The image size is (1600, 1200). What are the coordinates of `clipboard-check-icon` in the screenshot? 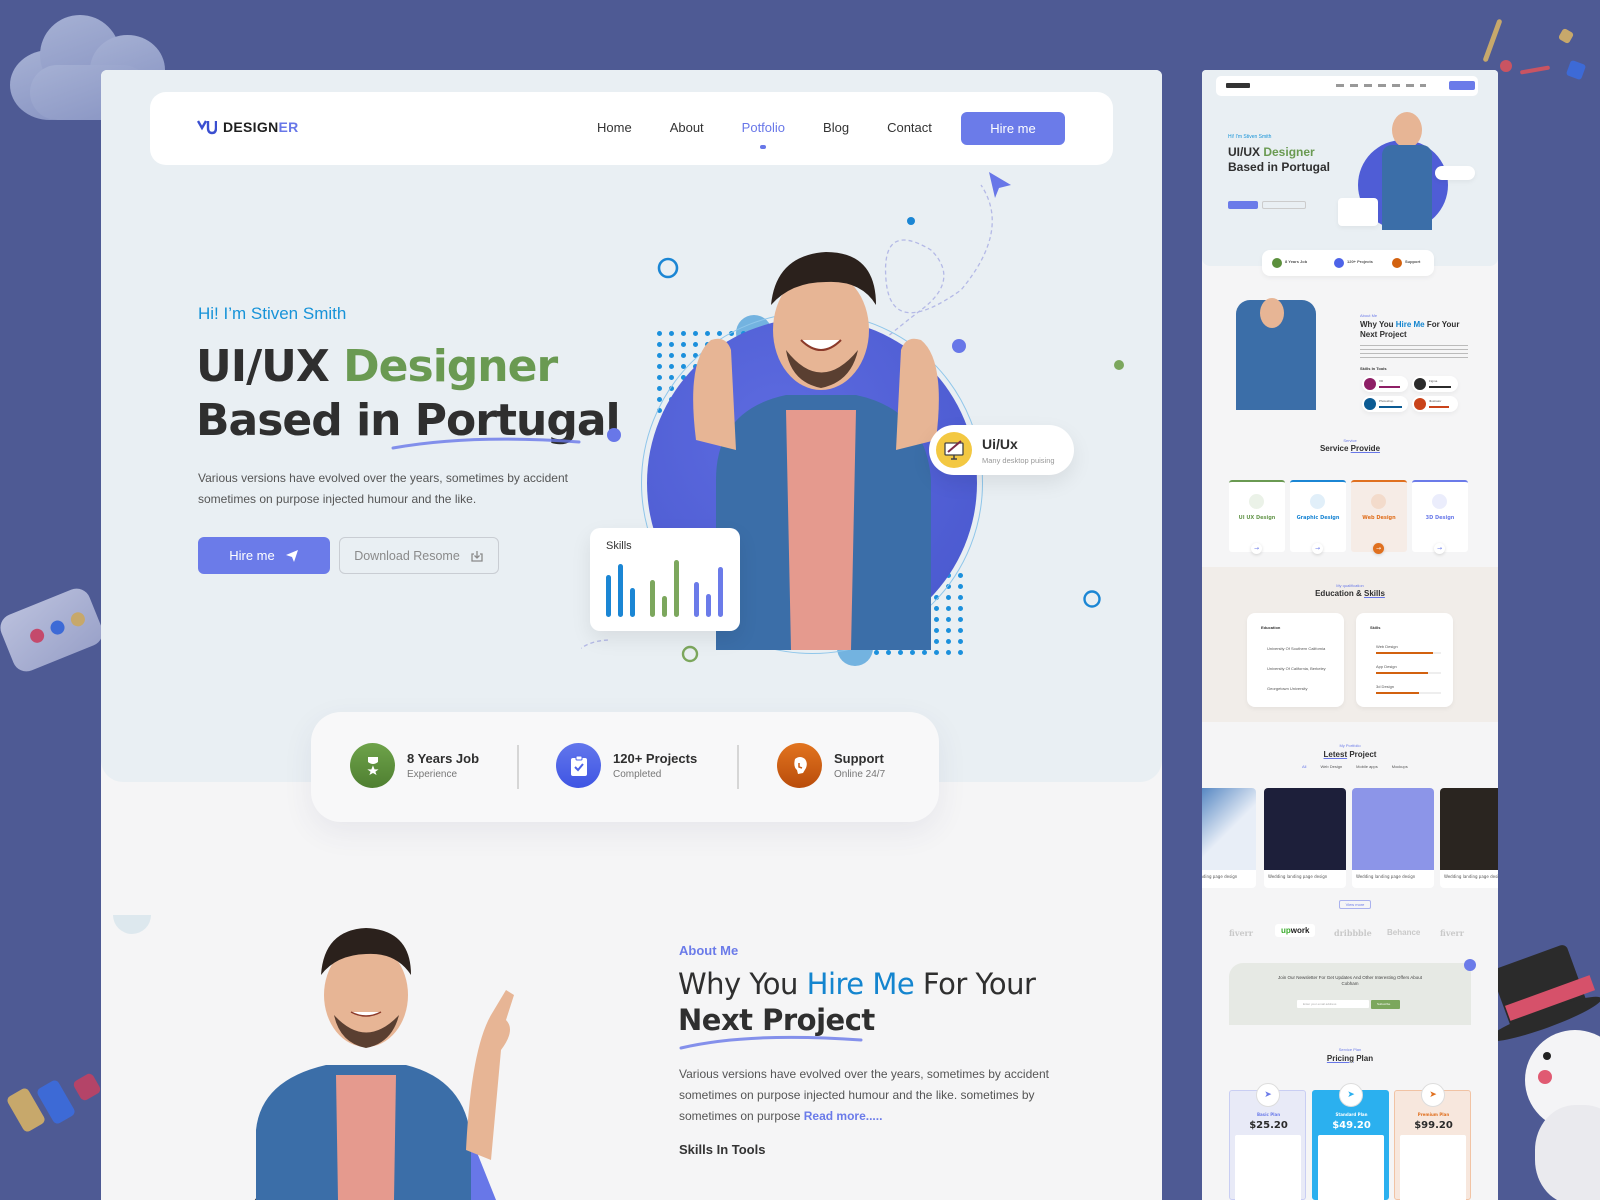 It's located at (578, 765).